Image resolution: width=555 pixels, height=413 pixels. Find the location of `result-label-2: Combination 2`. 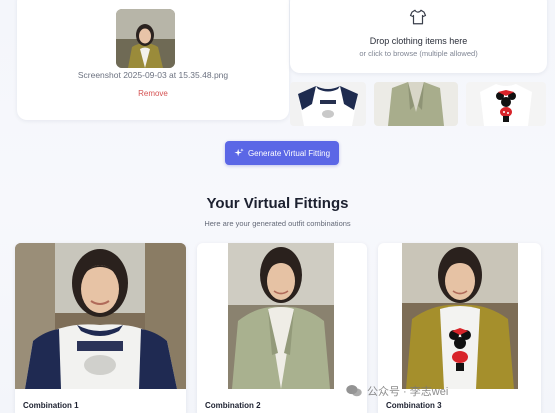

result-label-2: Combination 2 is located at coordinates (233, 405).